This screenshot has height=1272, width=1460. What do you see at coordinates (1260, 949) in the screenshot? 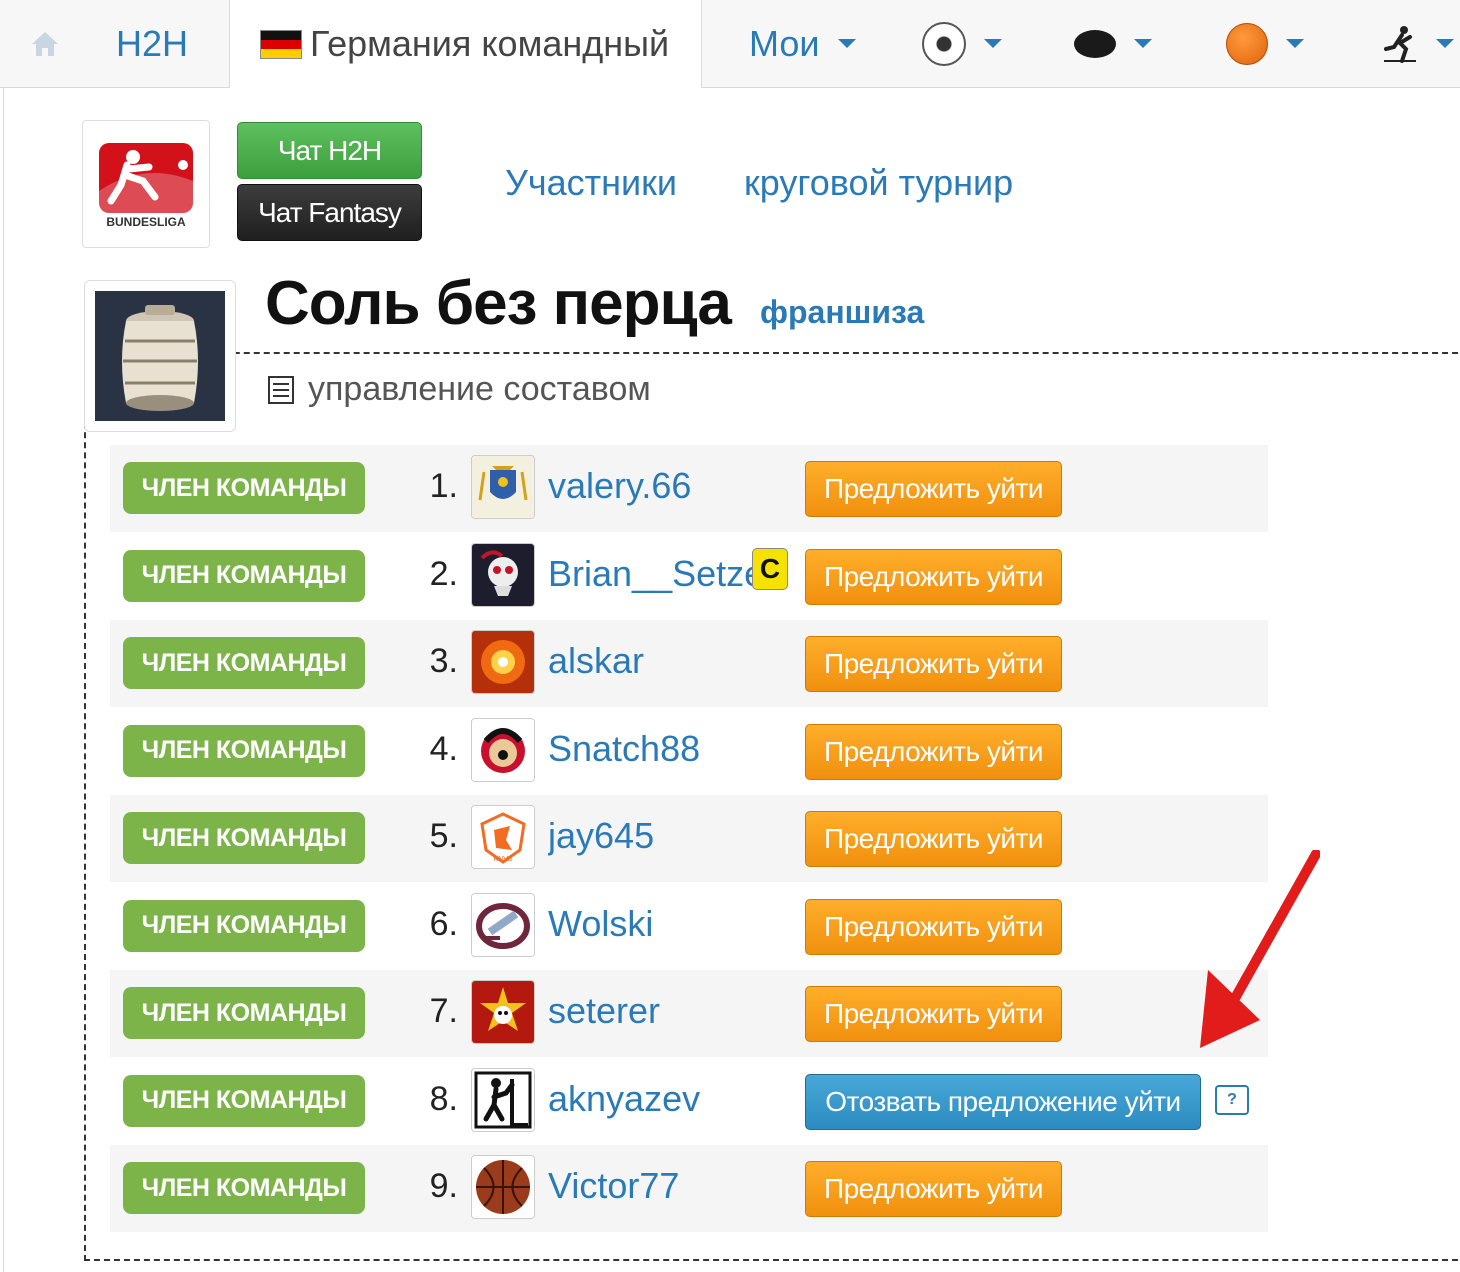
I see `red-arrow-annotation` at bounding box center [1260, 949].